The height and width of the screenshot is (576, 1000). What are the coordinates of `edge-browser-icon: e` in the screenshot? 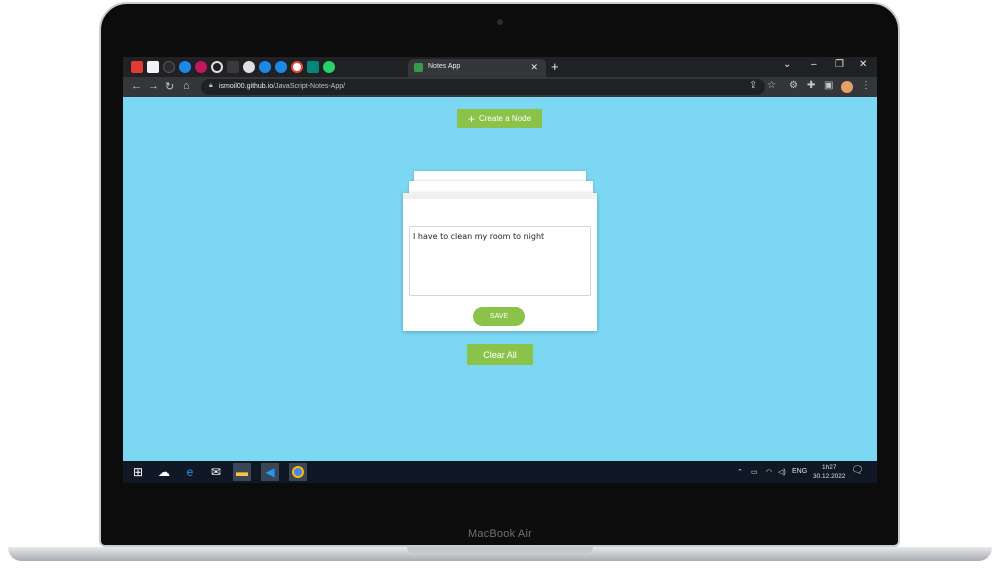 It's located at (190, 472).